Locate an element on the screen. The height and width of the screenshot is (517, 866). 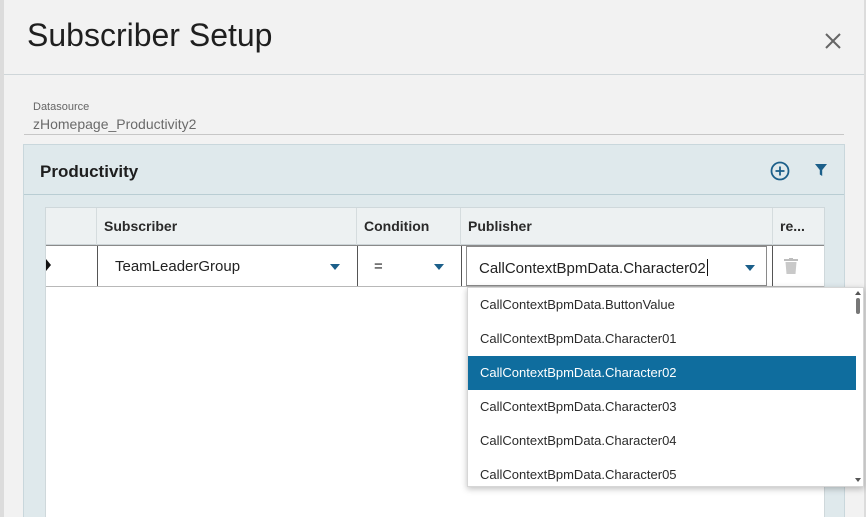
column-header-publisher: Publisher is located at coordinates (617, 226).